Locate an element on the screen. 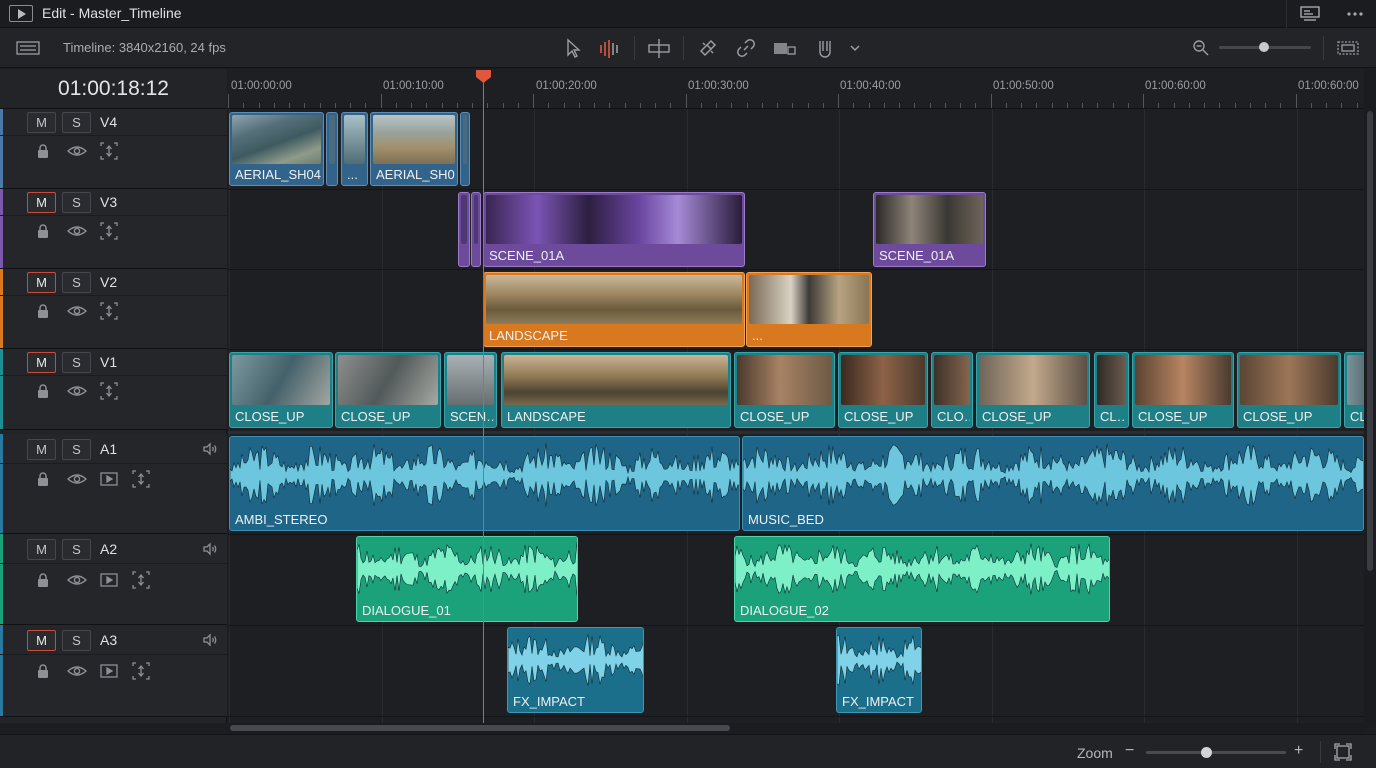 This screenshot has width=1376, height=768. zoom-slider is located at coordinates (1216, 752).